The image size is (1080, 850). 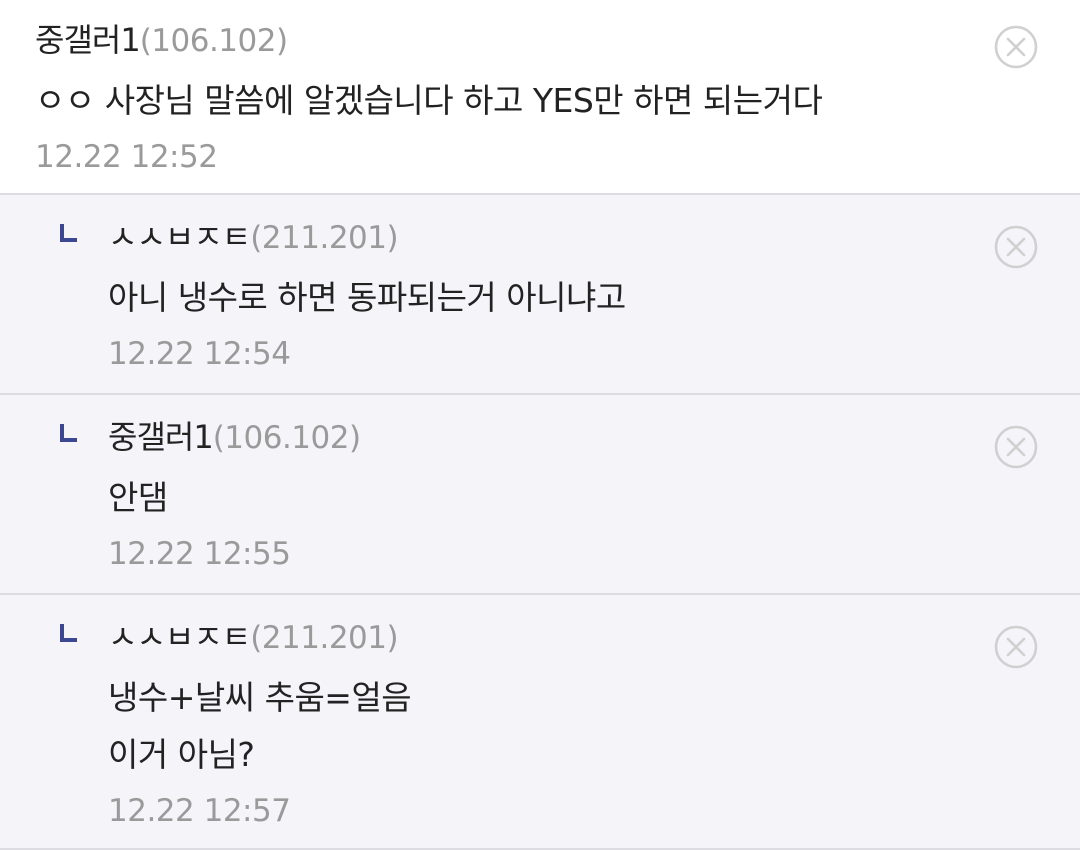 I want to click on comment-text: 안댐, so click(x=138, y=497).